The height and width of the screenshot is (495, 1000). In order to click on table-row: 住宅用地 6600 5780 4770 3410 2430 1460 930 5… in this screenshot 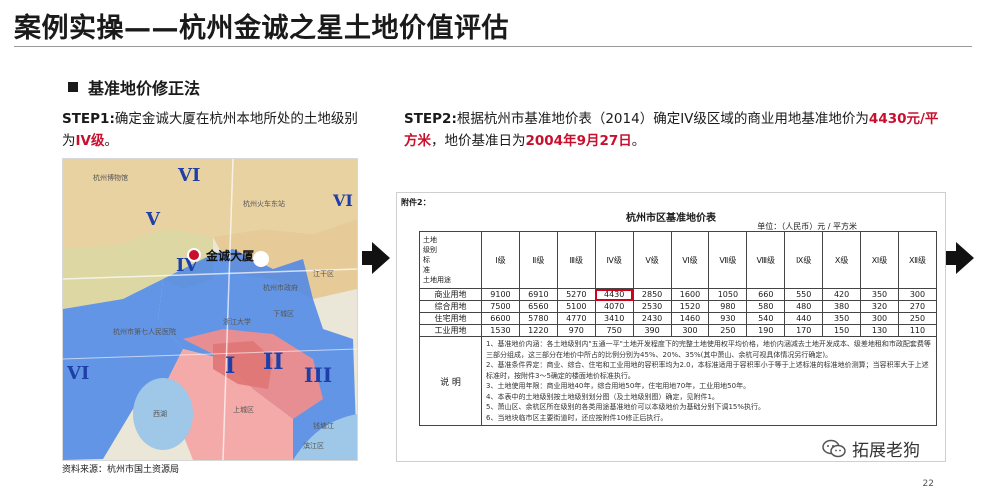, I will do `click(678, 318)`.